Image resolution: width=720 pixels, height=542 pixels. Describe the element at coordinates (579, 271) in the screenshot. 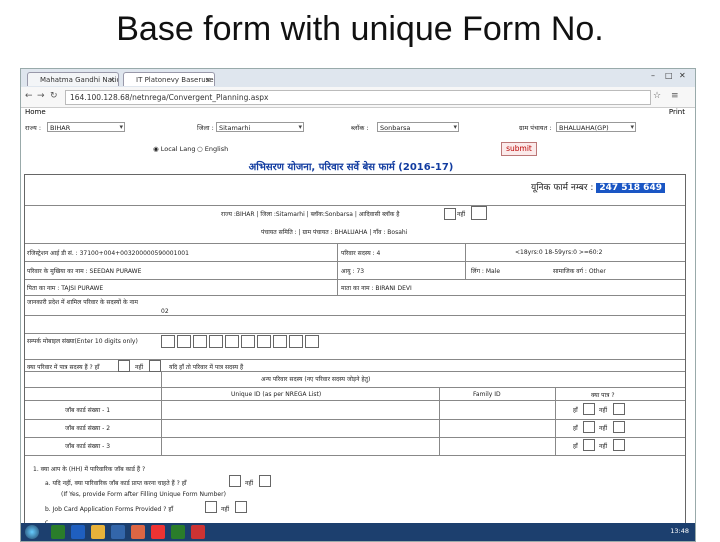

I see `head-caste: सामाजिक वर्ग : Other` at that location.